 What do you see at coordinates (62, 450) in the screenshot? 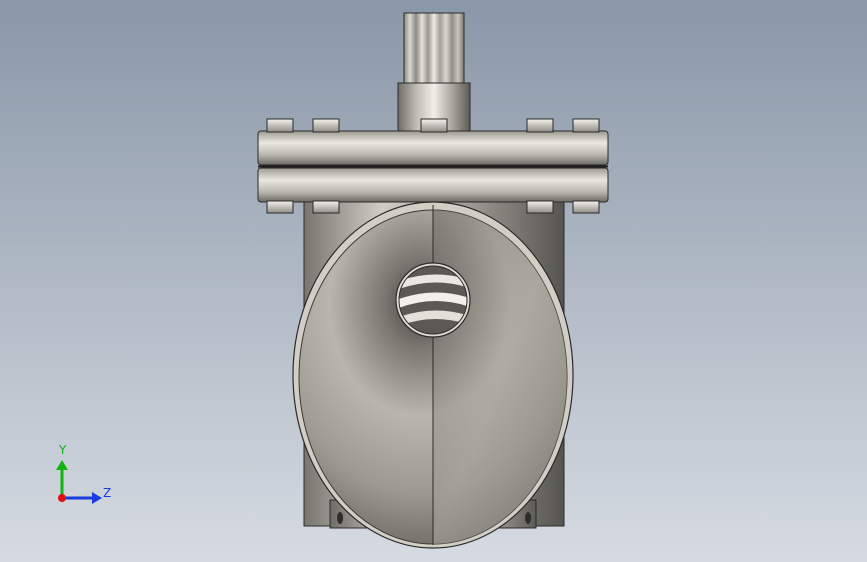
I see `y-axis-label: Y` at bounding box center [62, 450].